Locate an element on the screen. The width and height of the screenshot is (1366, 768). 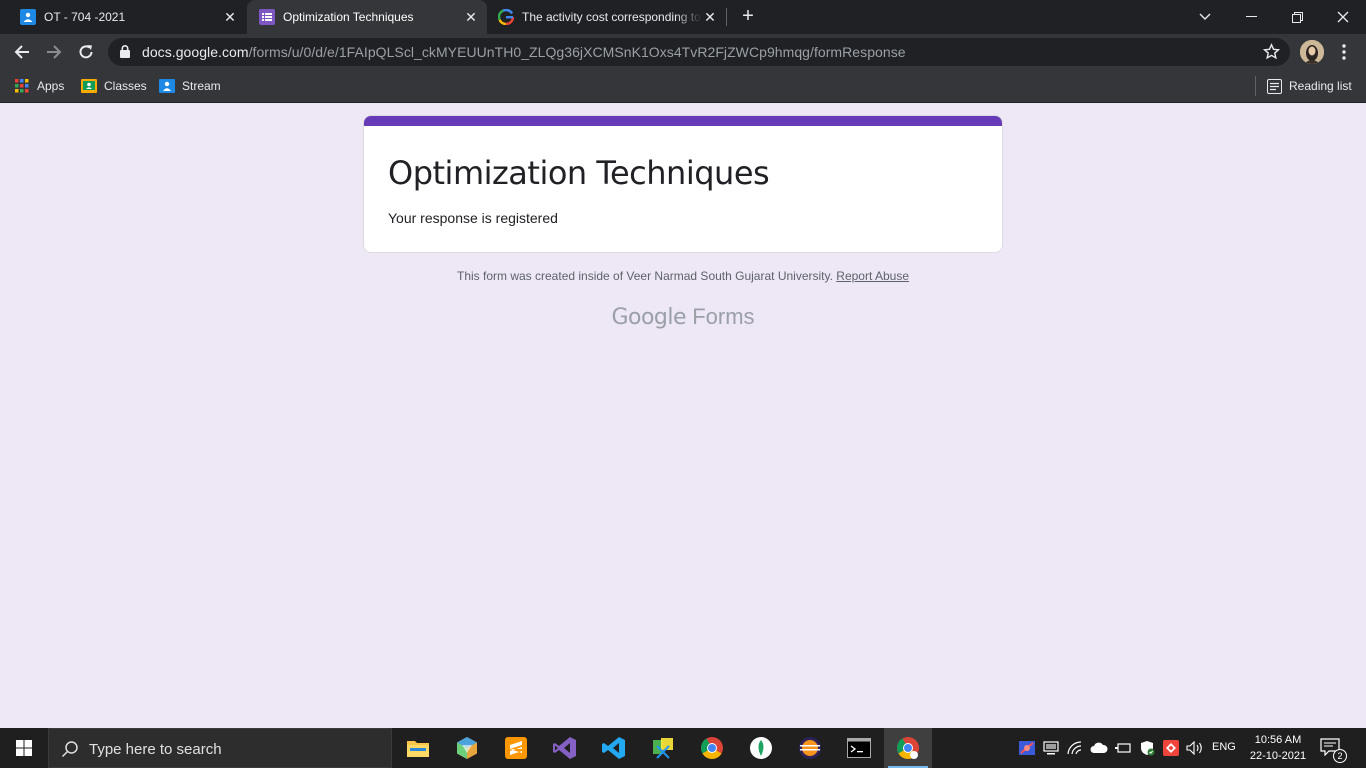
form-accent-bar is located at coordinates (683, 121).